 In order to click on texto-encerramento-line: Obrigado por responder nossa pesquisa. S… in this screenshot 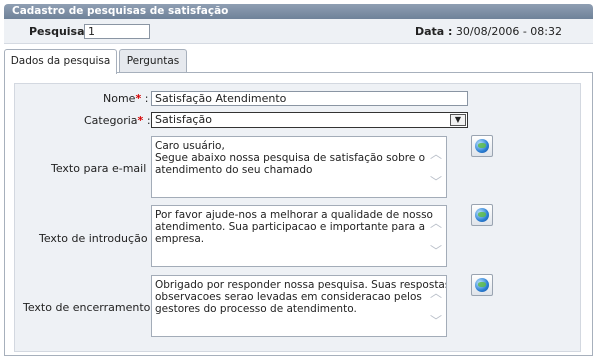, I will do `click(301, 285)`.